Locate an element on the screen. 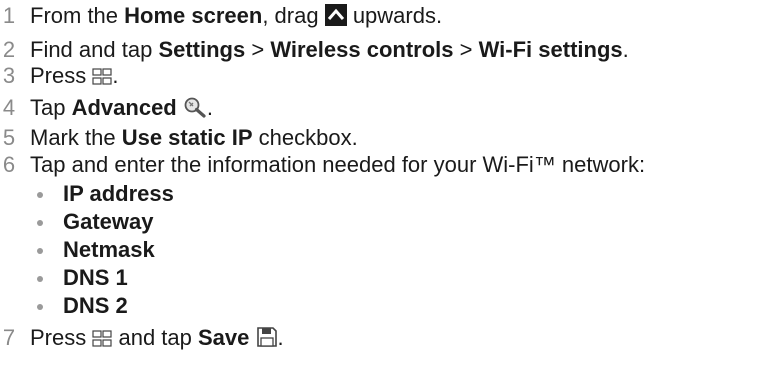  save-icon is located at coordinates (267, 340).